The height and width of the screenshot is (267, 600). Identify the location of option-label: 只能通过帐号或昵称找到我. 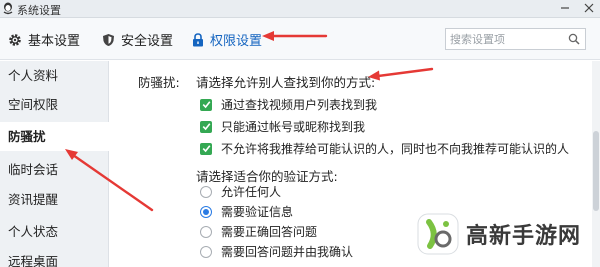
(293, 127).